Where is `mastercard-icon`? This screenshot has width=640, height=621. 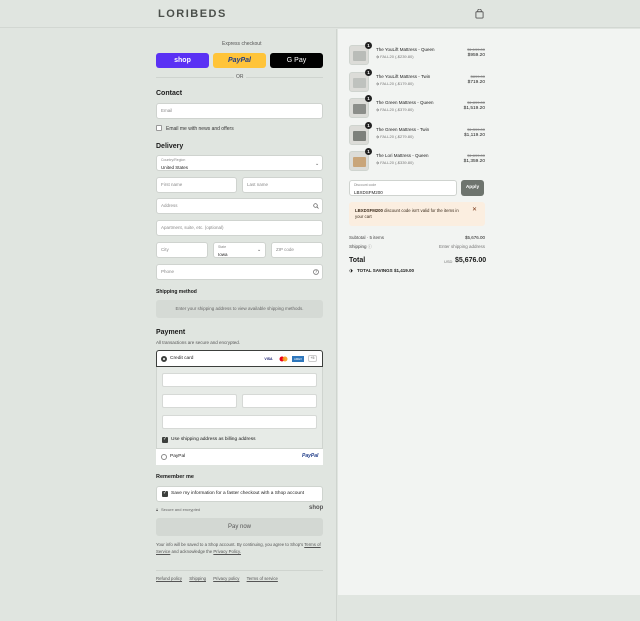 mastercard-icon is located at coordinates (283, 359).